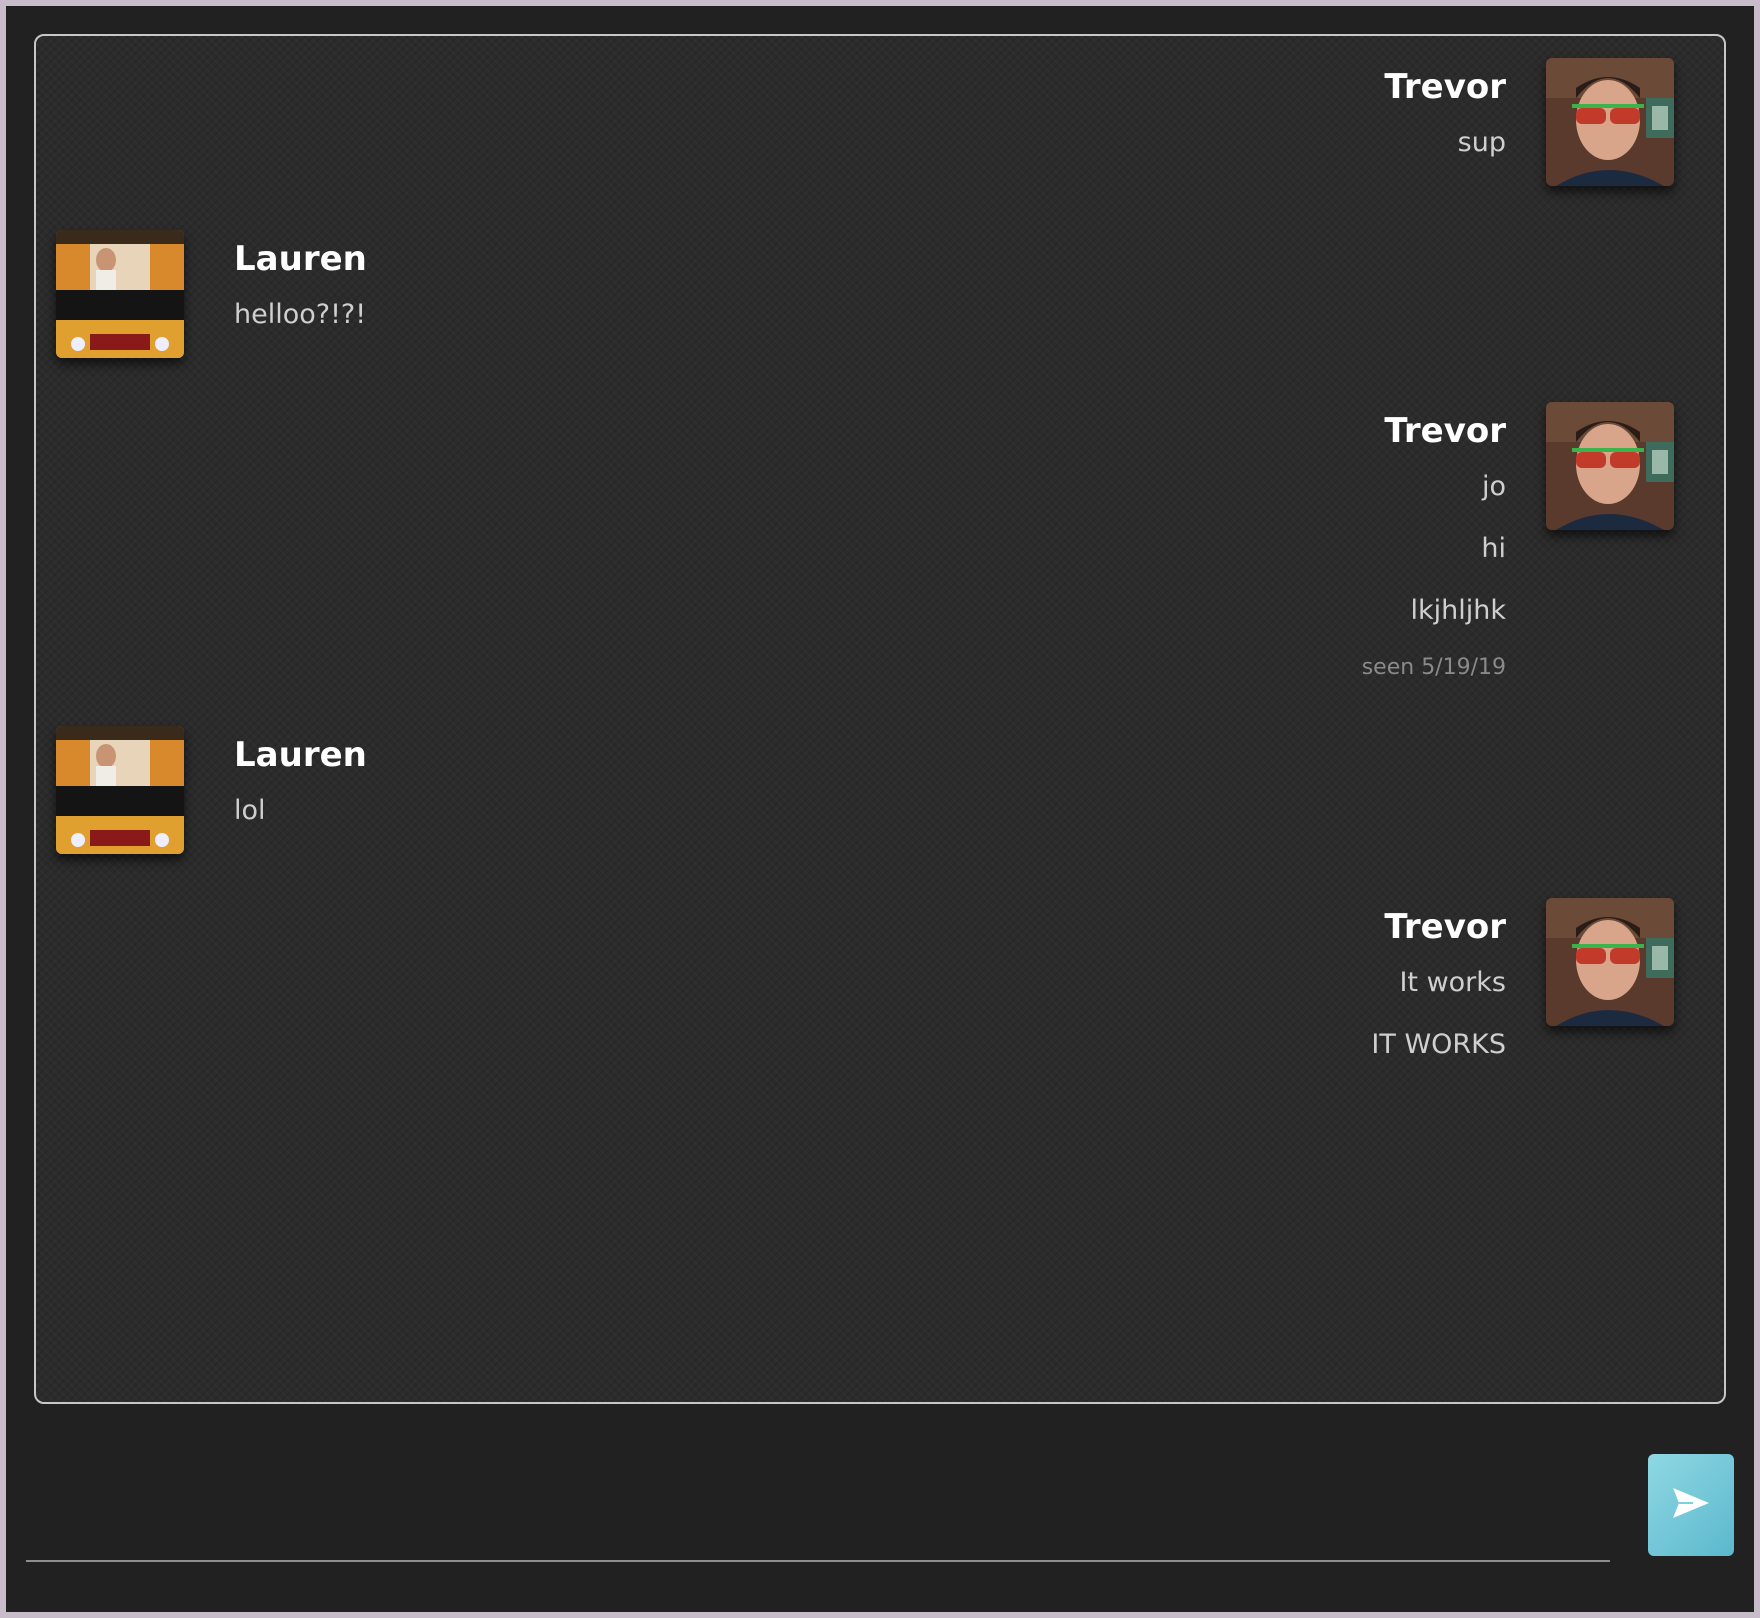 The width and height of the screenshot is (1760, 1618). I want to click on message-input, so click(818, 1504).